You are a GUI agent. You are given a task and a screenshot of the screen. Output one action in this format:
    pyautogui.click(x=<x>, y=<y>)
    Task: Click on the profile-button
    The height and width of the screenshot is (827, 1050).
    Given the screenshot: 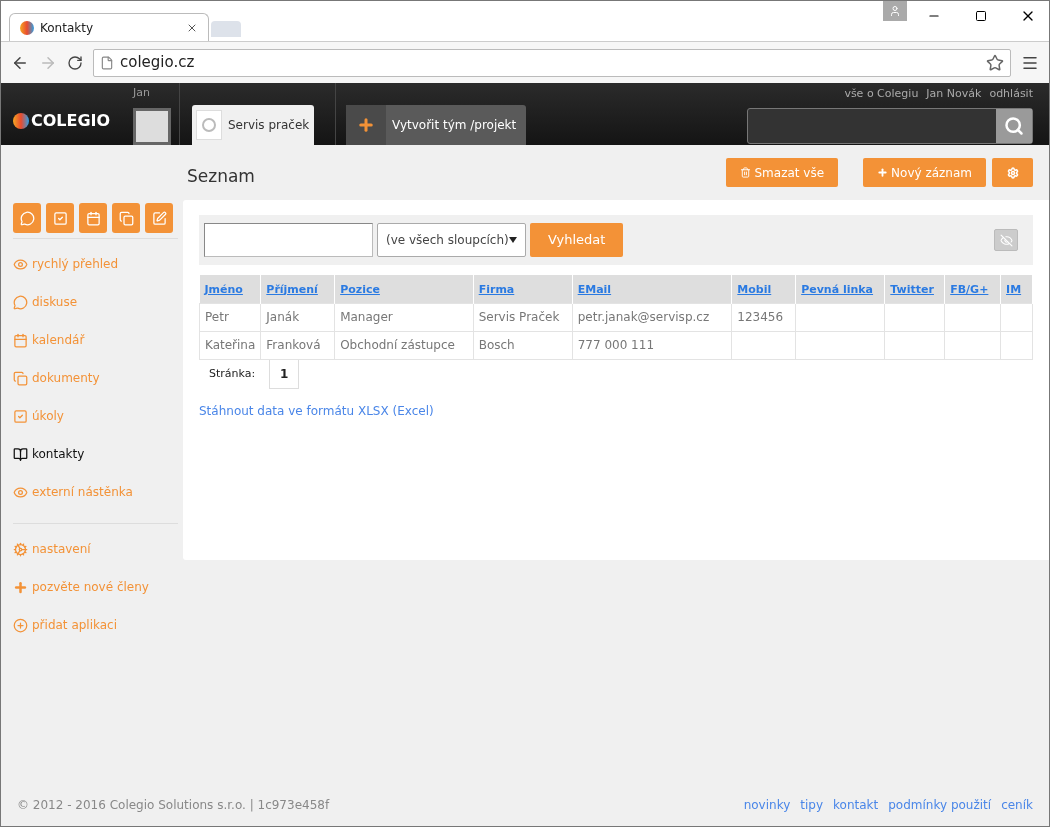 What is the action you would take?
    pyautogui.click(x=895, y=11)
    